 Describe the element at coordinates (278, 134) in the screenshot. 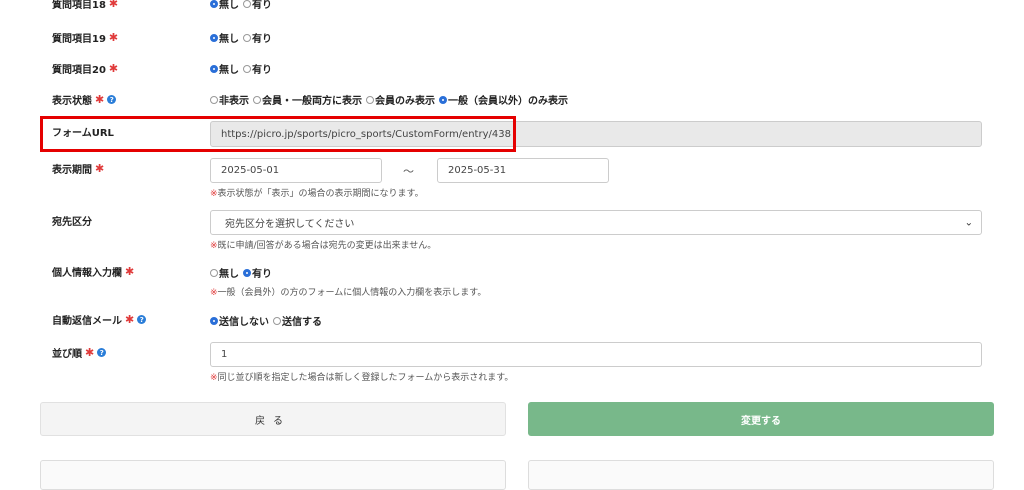

I see `highlight-box` at that location.